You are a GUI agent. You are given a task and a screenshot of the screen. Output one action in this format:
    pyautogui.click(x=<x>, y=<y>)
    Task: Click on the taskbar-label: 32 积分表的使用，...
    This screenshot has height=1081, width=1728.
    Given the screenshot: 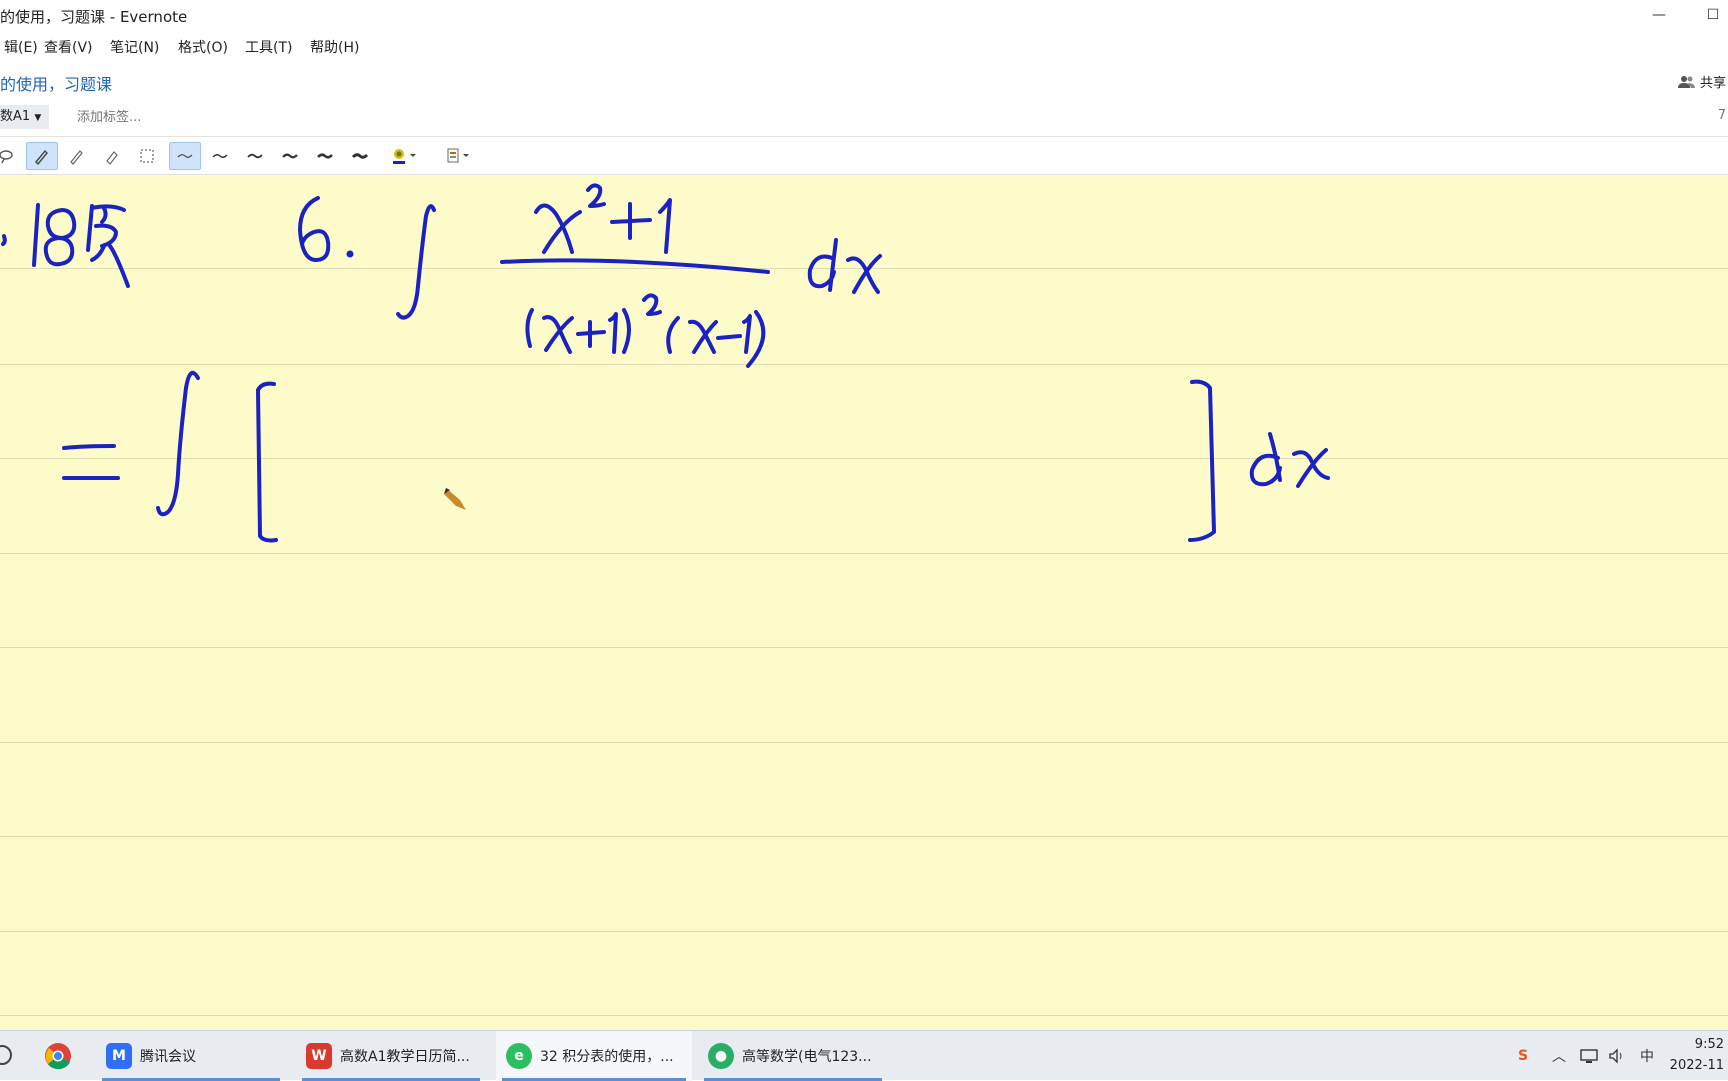 What is the action you would take?
    pyautogui.click(x=607, y=1057)
    